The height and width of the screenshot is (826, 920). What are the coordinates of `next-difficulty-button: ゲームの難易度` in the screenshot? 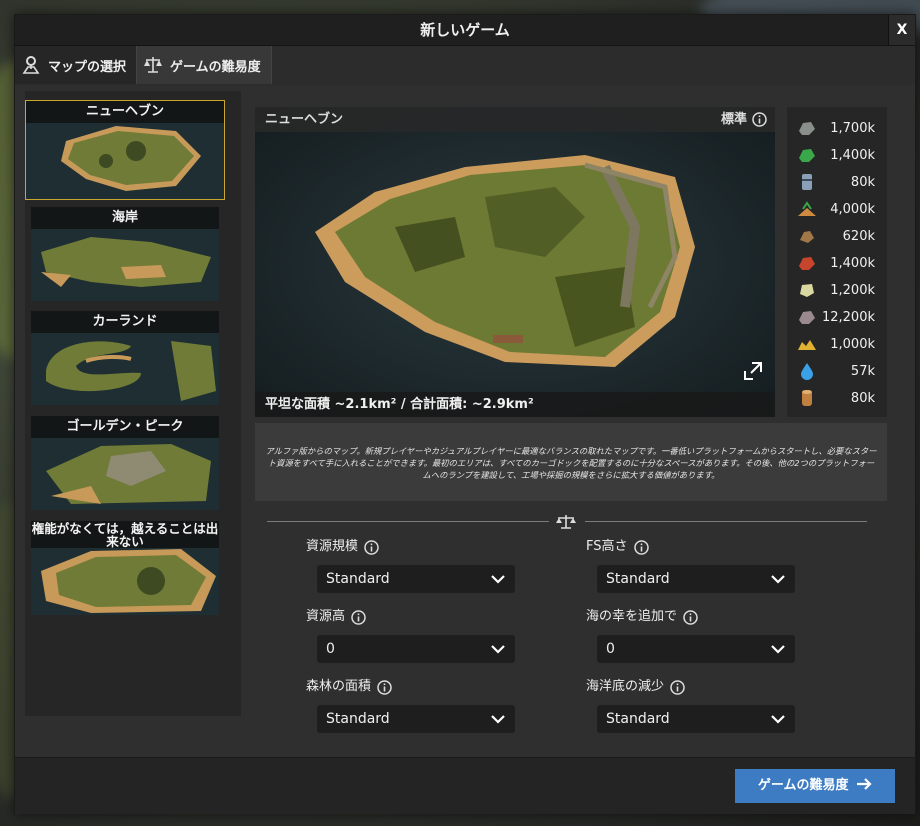 It's located at (815, 786).